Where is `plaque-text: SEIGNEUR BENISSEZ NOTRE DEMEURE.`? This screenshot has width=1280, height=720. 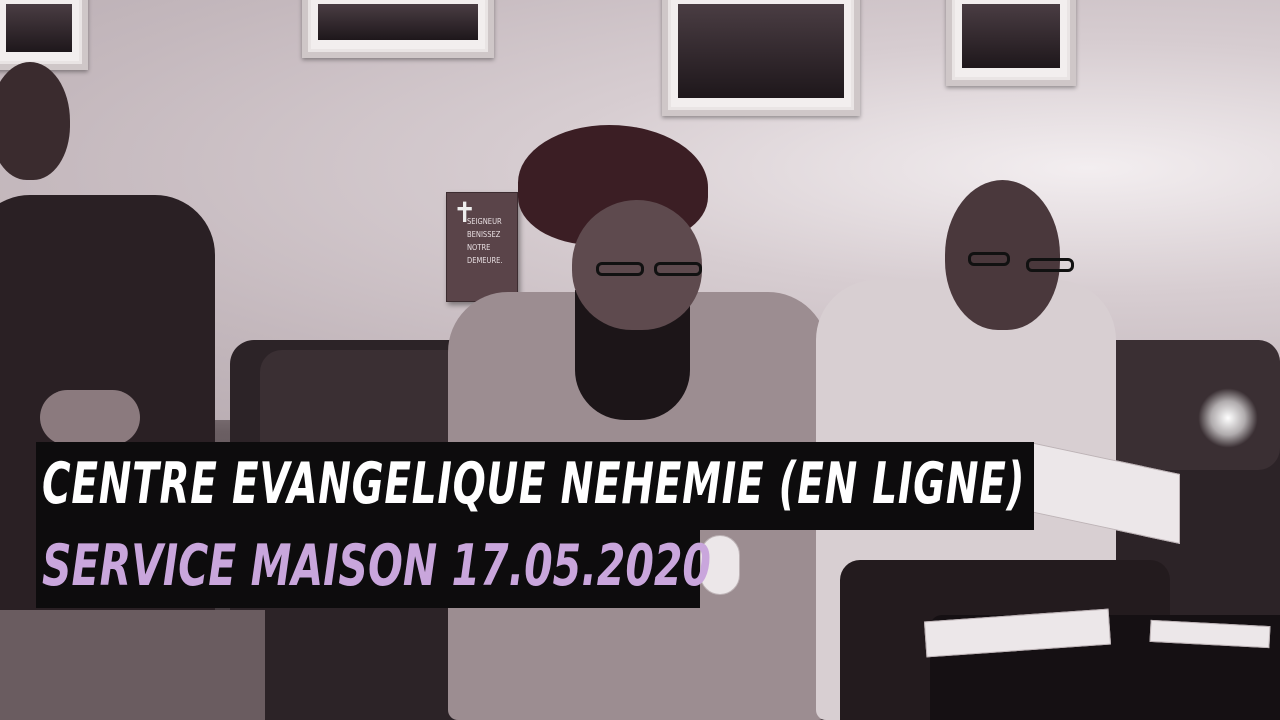 plaque-text: SEIGNEUR BENISSEZ NOTRE DEMEURE. is located at coordinates (485, 241).